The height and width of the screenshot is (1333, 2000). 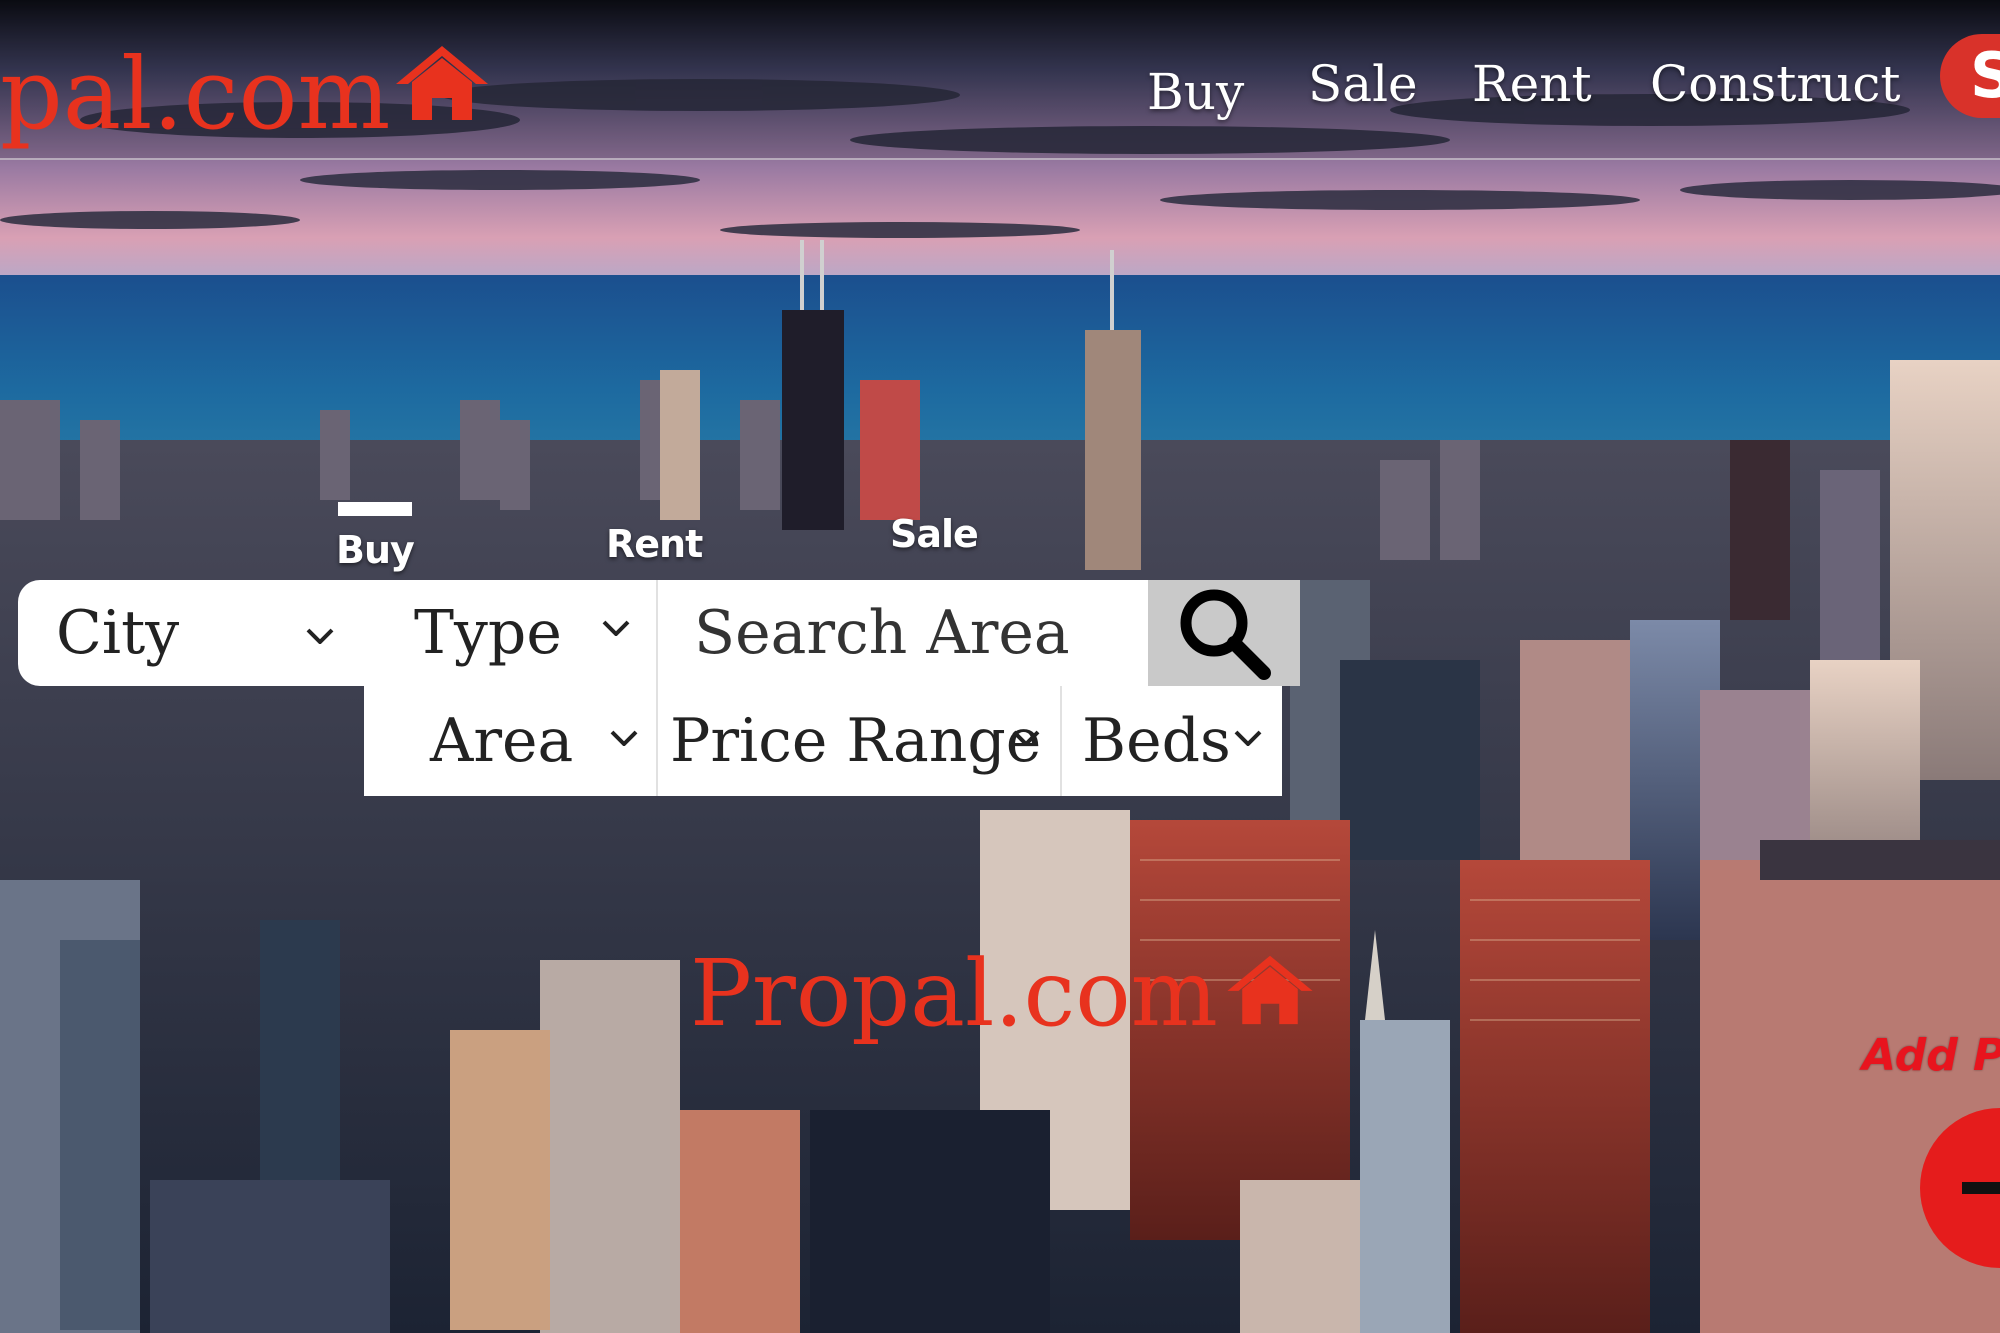 What do you see at coordinates (206, 633) in the screenshot?
I see `city-dropdown: City` at bounding box center [206, 633].